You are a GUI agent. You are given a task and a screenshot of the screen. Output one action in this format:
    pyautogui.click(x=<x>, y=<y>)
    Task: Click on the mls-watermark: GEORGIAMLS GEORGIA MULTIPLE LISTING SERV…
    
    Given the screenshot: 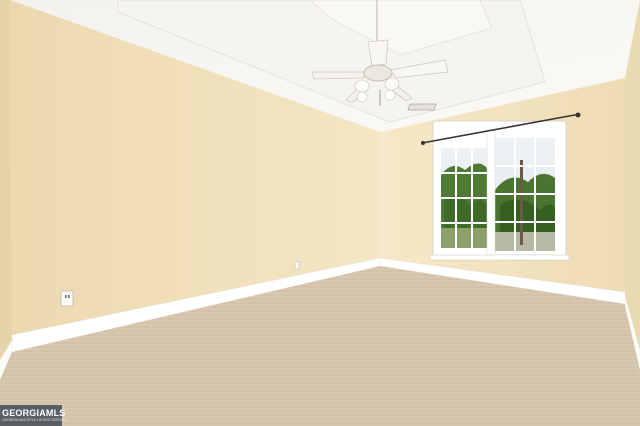 What is the action you would take?
    pyautogui.click(x=33, y=415)
    